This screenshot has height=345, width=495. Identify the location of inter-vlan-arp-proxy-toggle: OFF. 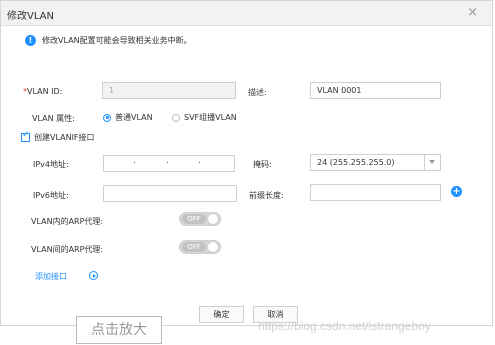
(200, 247).